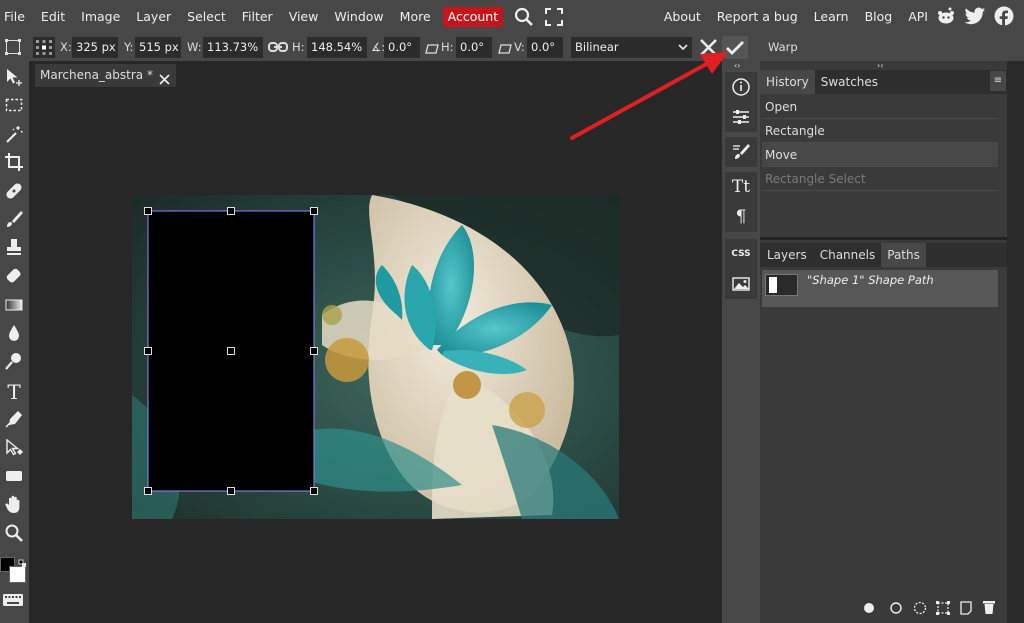 The width and height of the screenshot is (1024, 623). I want to click on character-panel-icon: Tt, so click(741, 187).